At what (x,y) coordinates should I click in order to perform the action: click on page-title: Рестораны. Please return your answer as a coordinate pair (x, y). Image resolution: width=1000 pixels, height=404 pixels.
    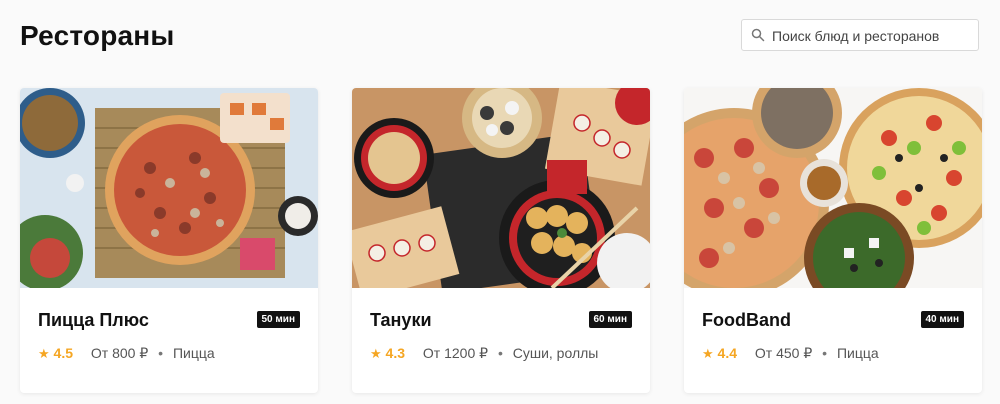
    Looking at the image, I should click on (97, 35).